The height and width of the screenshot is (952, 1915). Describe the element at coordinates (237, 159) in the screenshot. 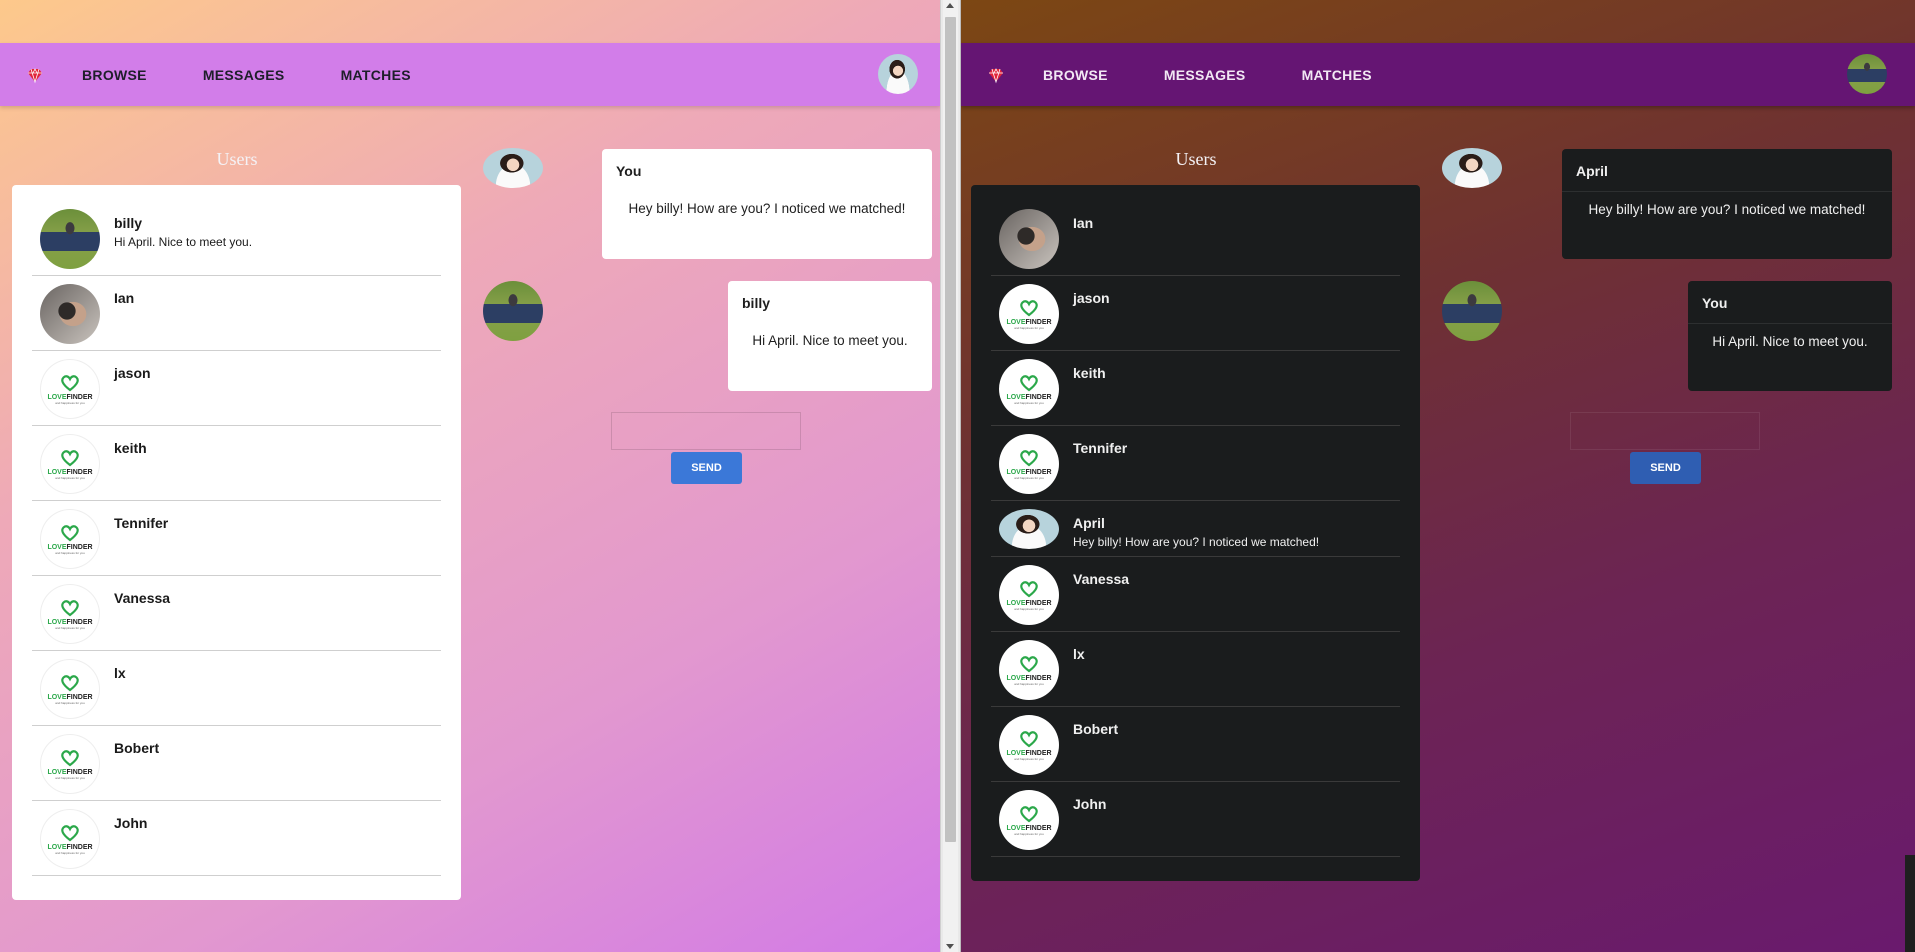

I see `users-heading: Users` at that location.